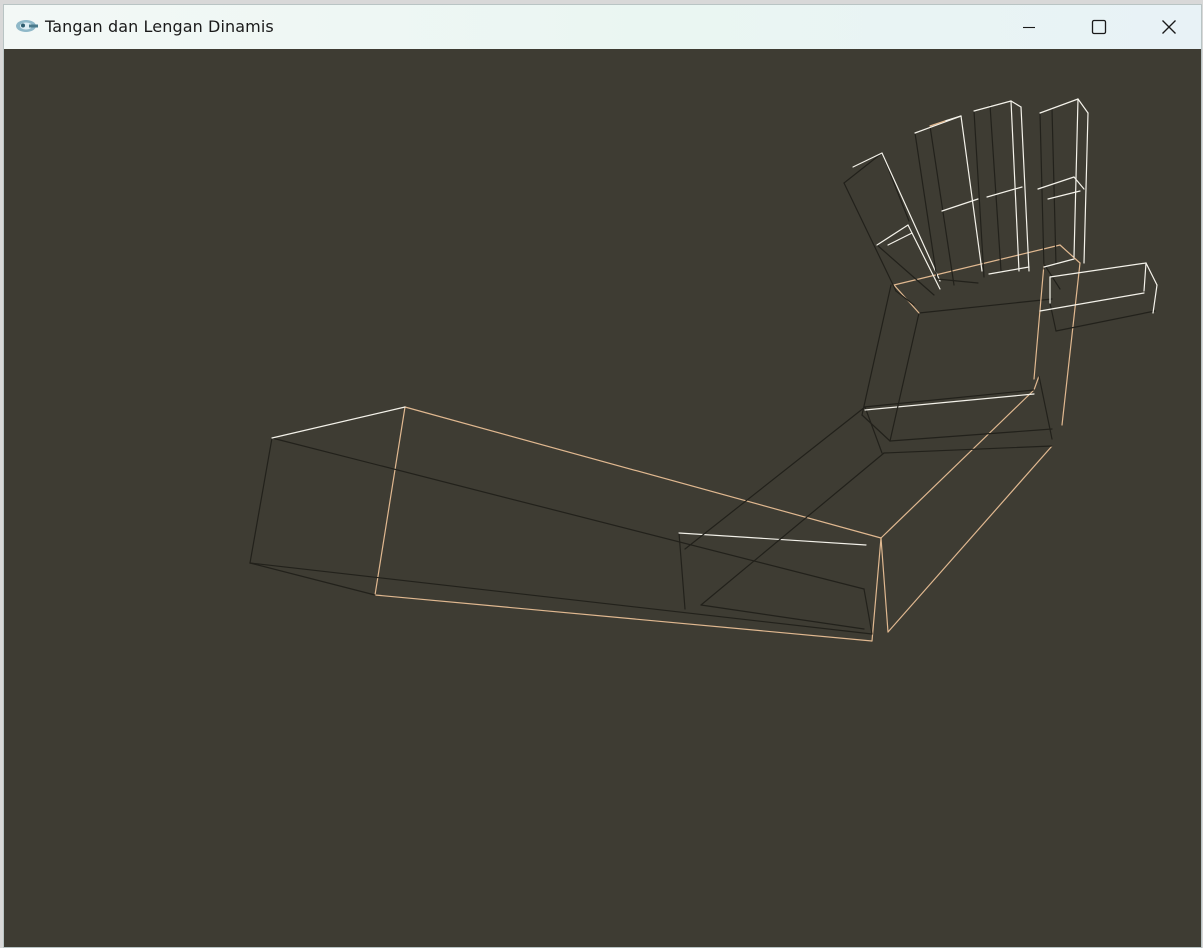  Describe the element at coordinates (971, 343) in the screenshot. I see `palm-wireframe` at that location.